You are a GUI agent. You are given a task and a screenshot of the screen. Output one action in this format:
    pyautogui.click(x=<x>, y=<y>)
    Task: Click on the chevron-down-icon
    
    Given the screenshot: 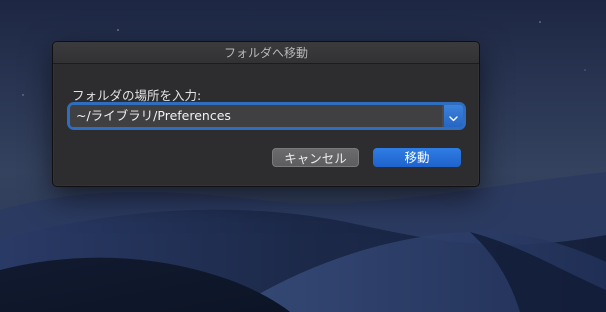 What is the action you would take?
    pyautogui.click(x=453, y=116)
    